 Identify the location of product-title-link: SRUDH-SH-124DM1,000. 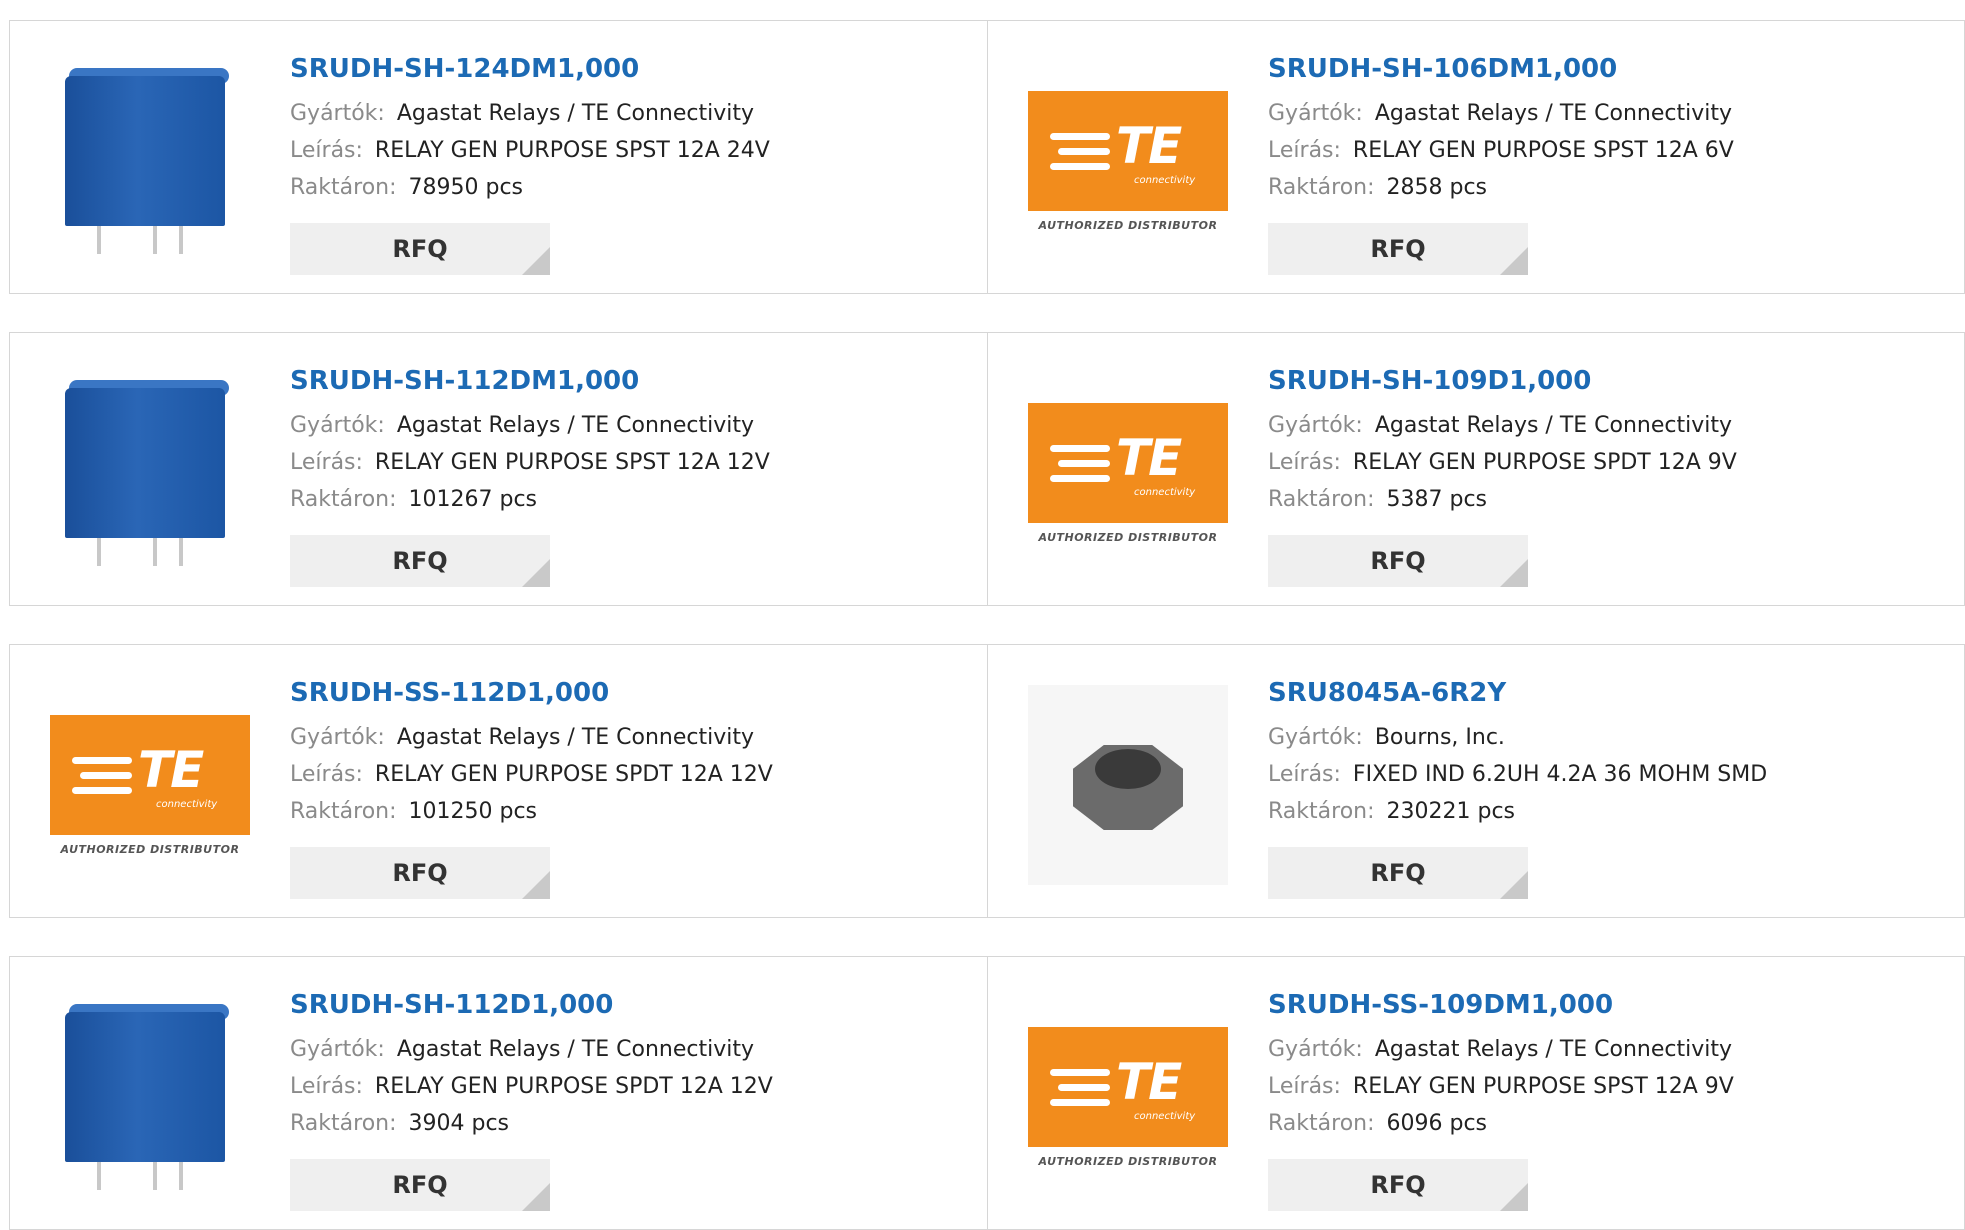
(633, 69).